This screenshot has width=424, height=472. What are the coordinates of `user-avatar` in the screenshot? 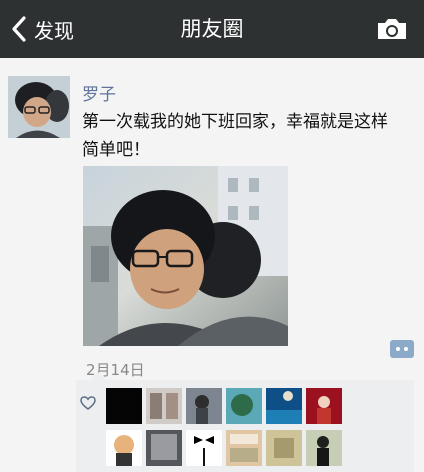 It's located at (39, 107).